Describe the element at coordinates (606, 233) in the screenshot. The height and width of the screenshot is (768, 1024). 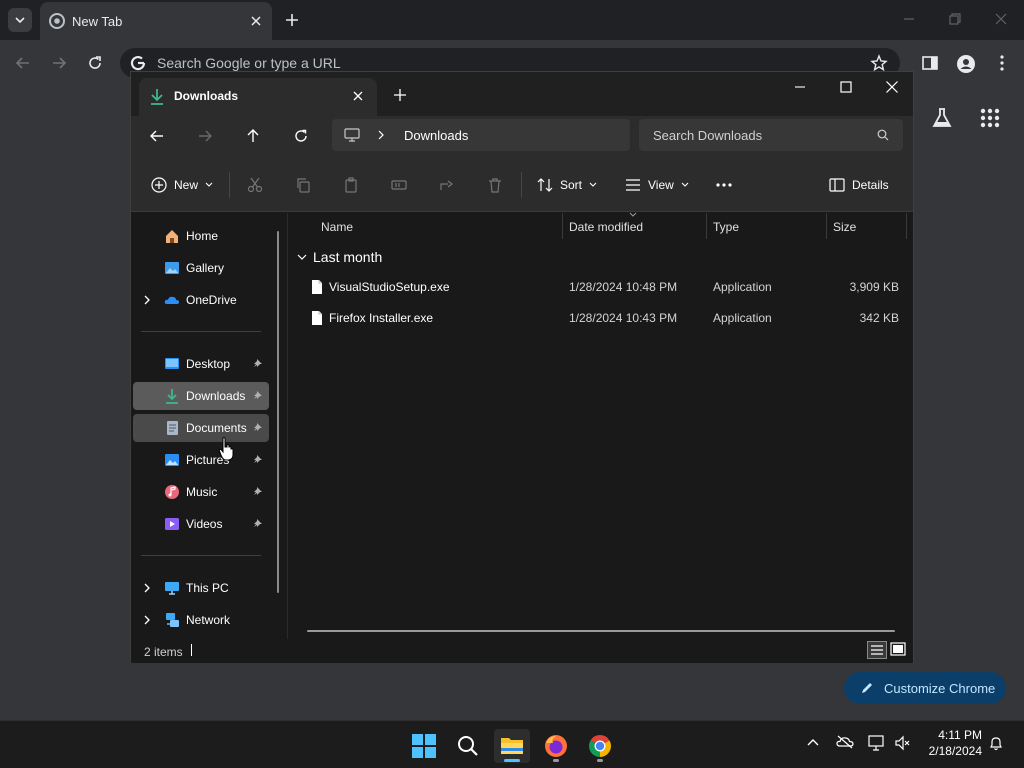
I see `column-header-date: Date modified` at that location.